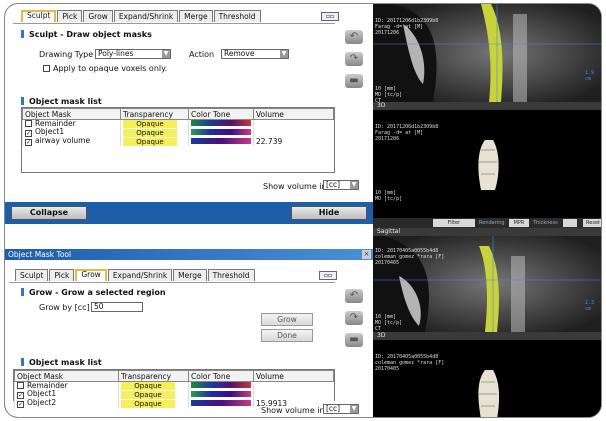 This screenshot has width=606, height=421. What do you see at coordinates (90, 34) in the screenshot?
I see `sculpt-section-title-text: Sculpt - Draw object masks` at bounding box center [90, 34].